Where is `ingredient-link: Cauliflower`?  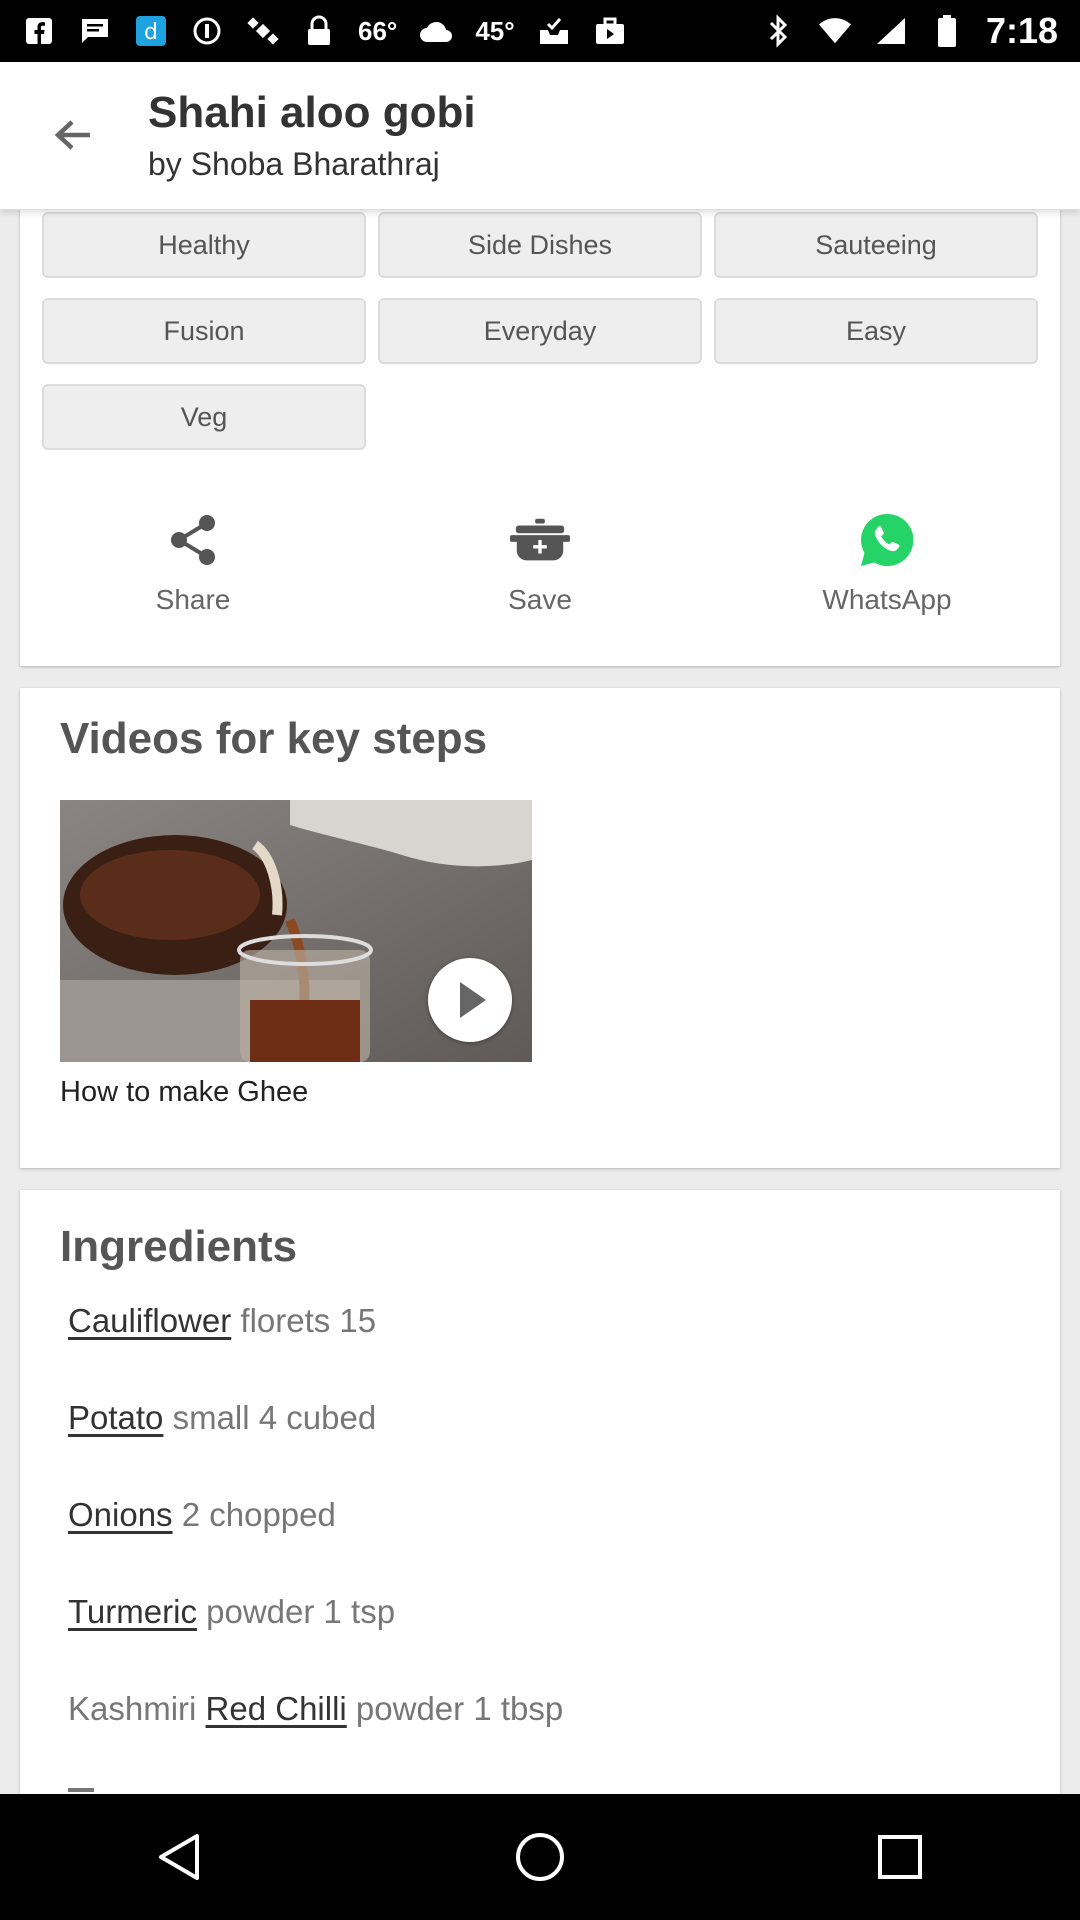 ingredient-link: Cauliflower is located at coordinates (149, 1320).